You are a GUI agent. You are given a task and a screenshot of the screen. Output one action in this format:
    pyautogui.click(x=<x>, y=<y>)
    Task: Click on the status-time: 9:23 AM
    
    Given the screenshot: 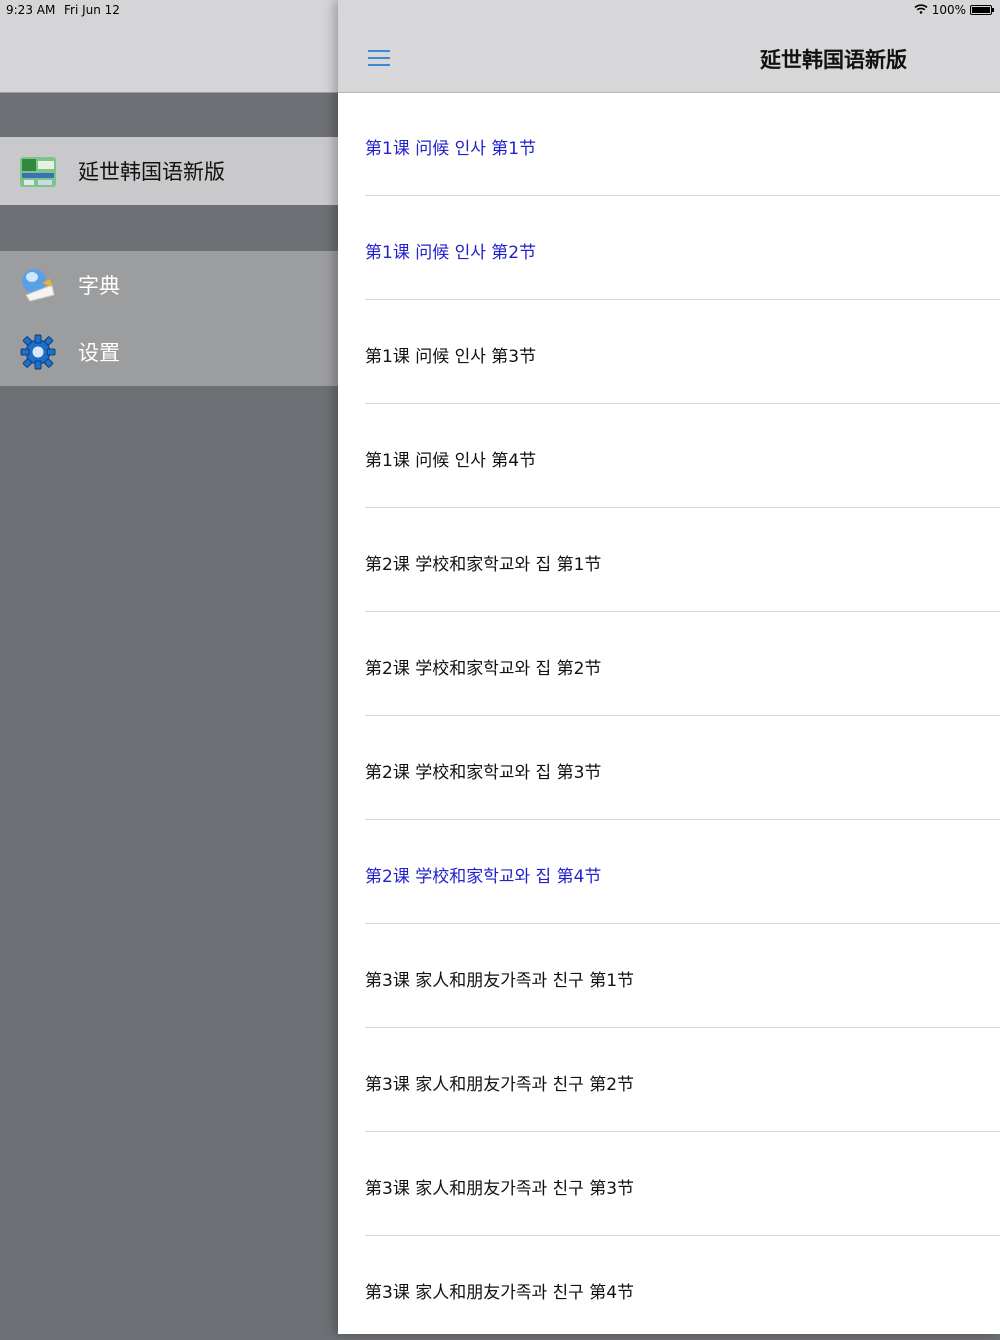 What is the action you would take?
    pyautogui.click(x=31, y=10)
    